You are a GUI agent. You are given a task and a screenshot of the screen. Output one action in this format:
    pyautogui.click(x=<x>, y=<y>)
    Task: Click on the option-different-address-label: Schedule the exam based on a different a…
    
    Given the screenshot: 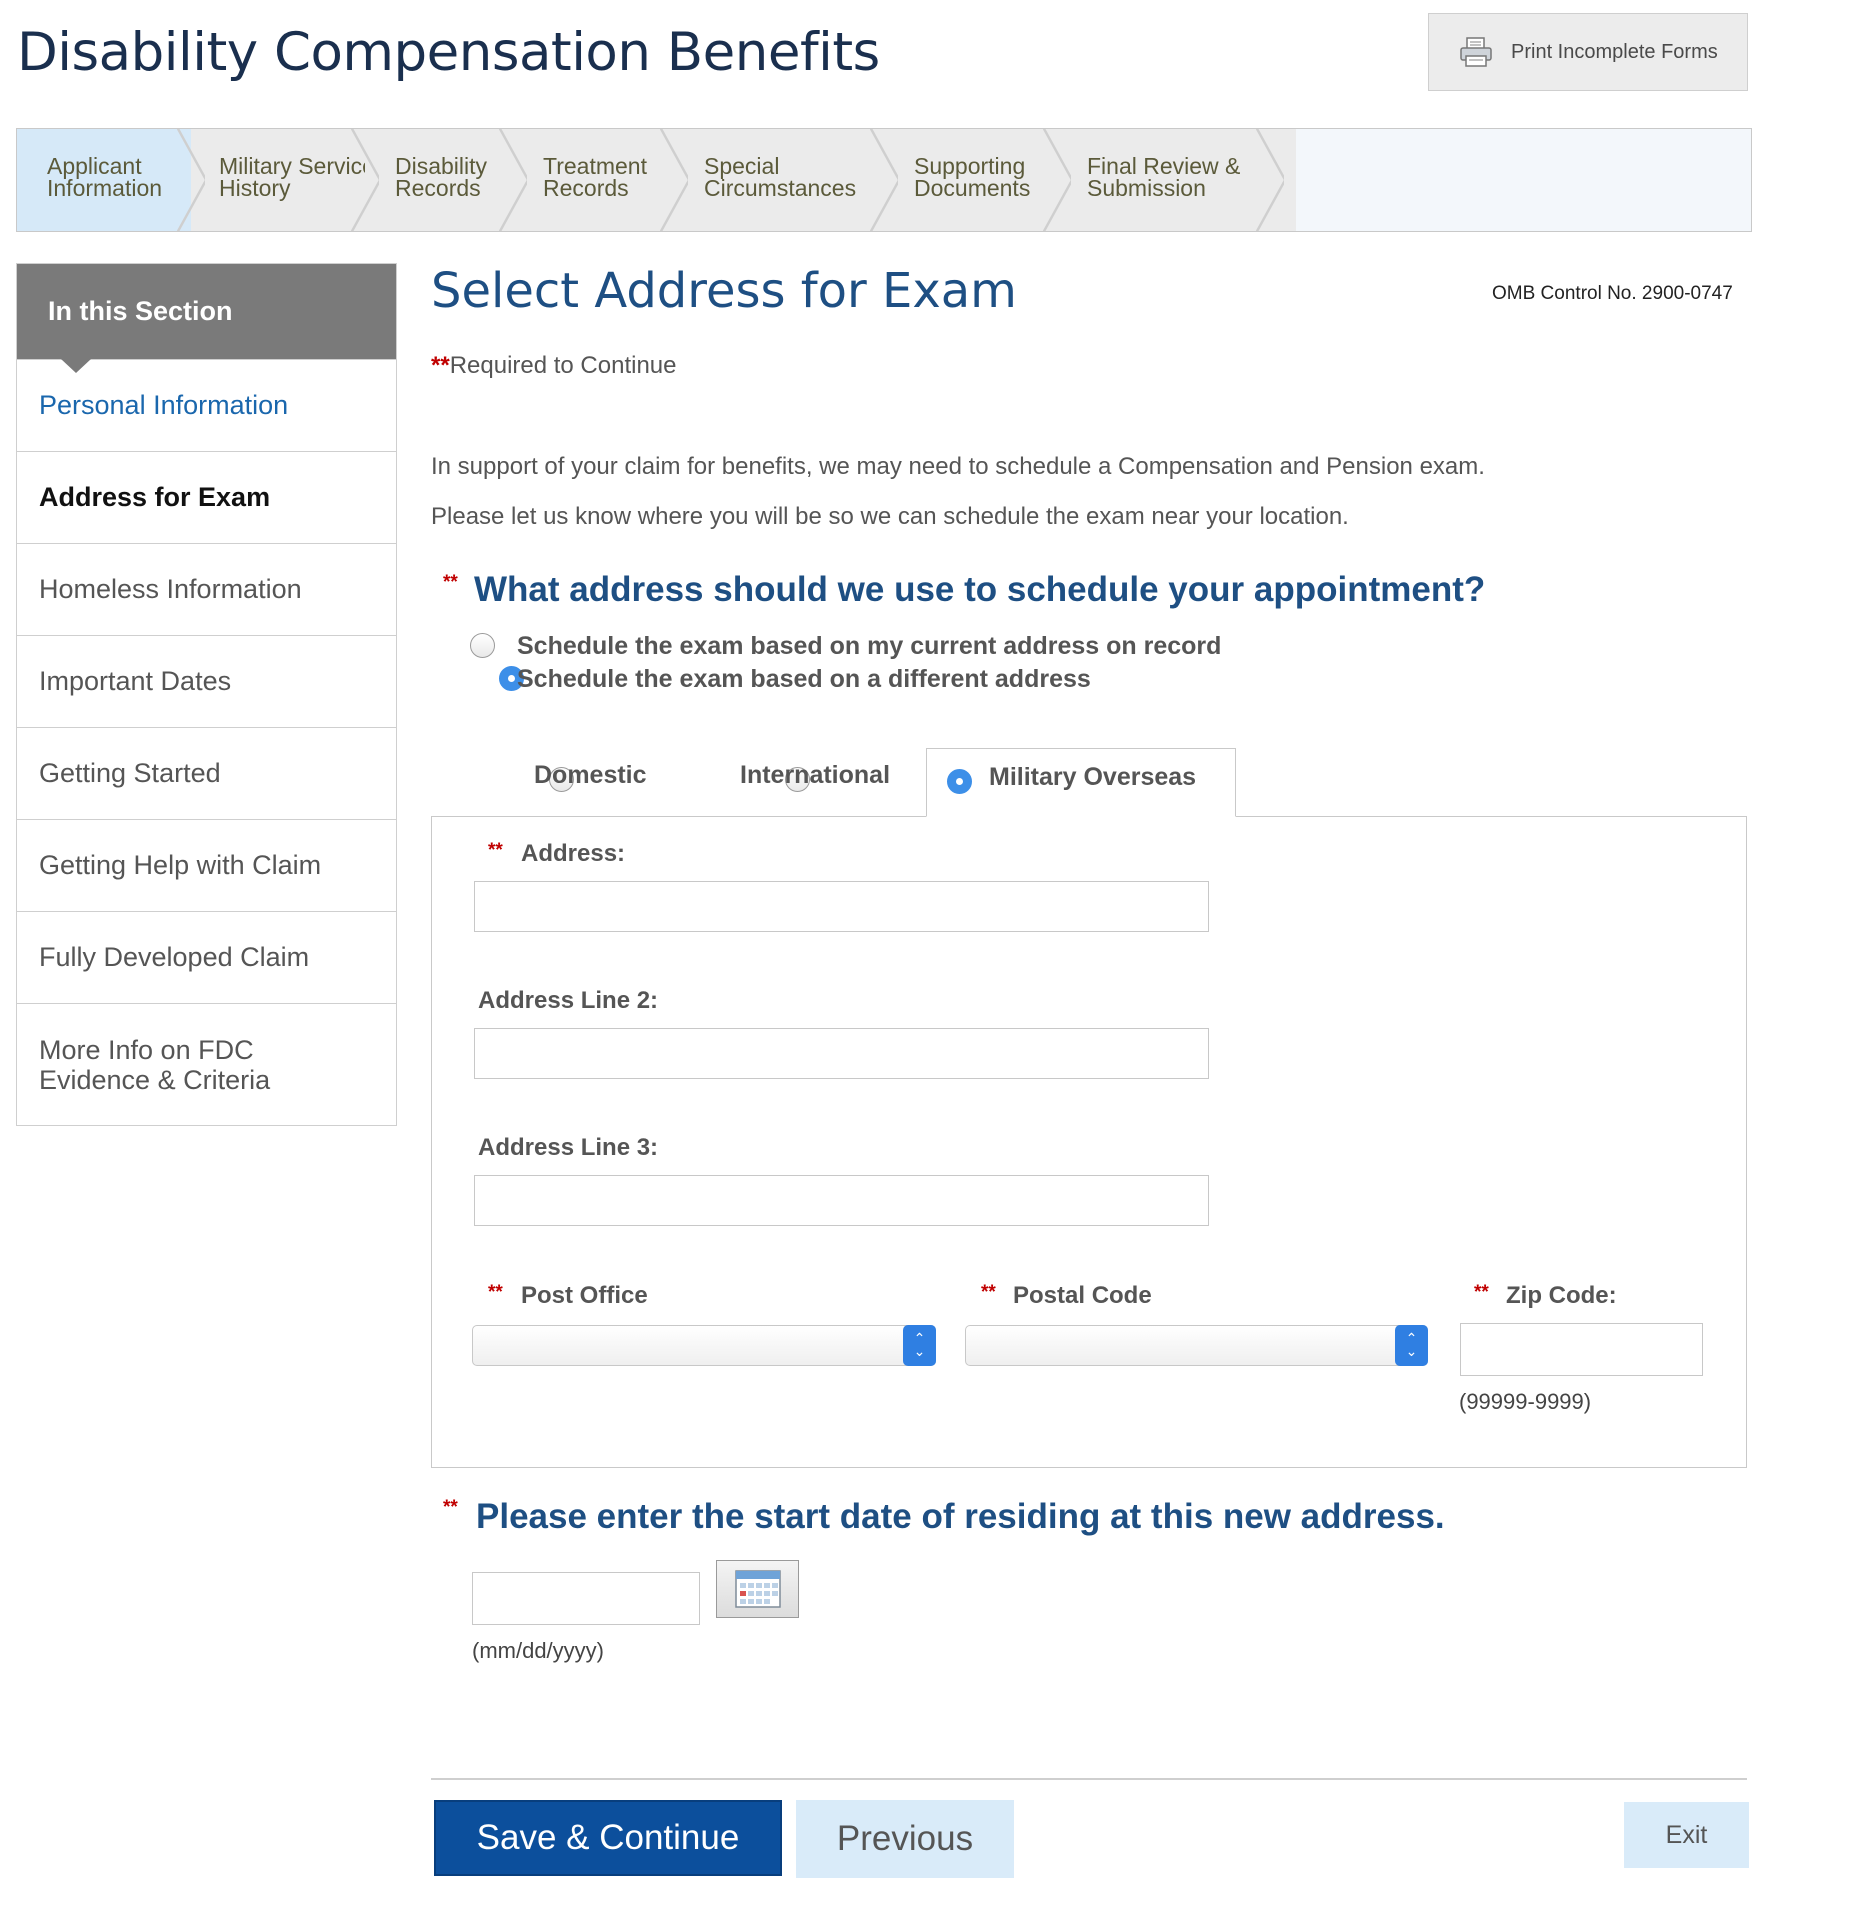 What is the action you would take?
    pyautogui.click(x=804, y=679)
    